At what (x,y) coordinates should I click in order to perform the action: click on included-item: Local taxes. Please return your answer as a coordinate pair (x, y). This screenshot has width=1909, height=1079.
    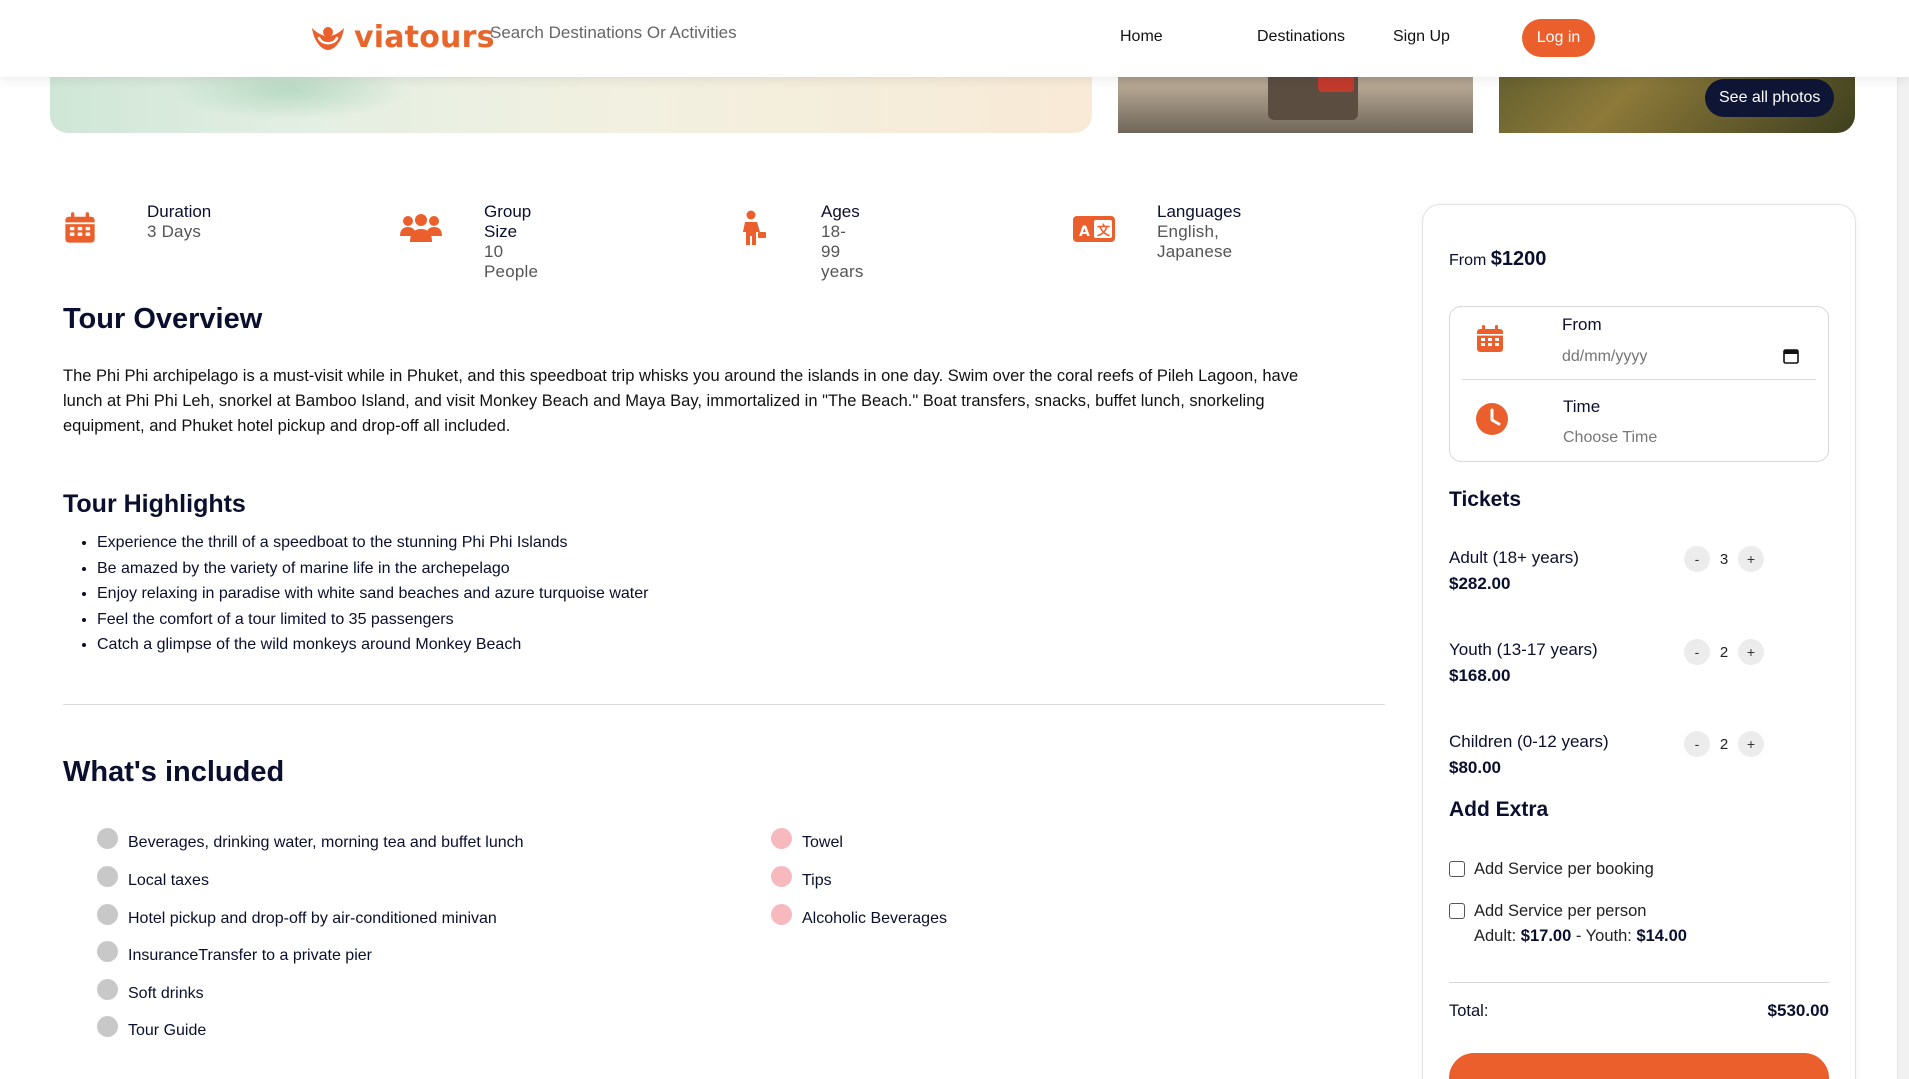
    Looking at the image, I should click on (168, 880).